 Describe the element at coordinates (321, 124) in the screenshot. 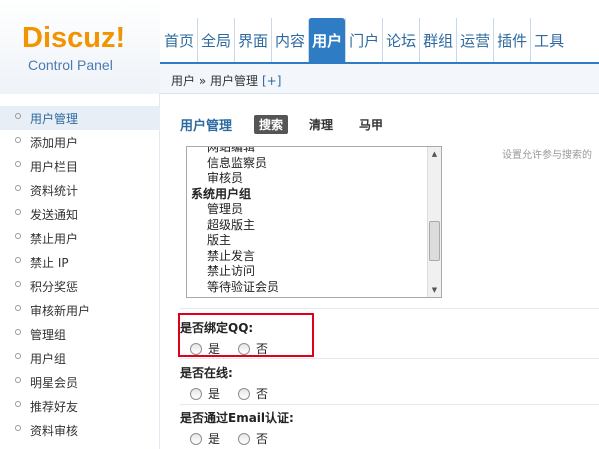

I see `tab-clean: 清理` at that location.